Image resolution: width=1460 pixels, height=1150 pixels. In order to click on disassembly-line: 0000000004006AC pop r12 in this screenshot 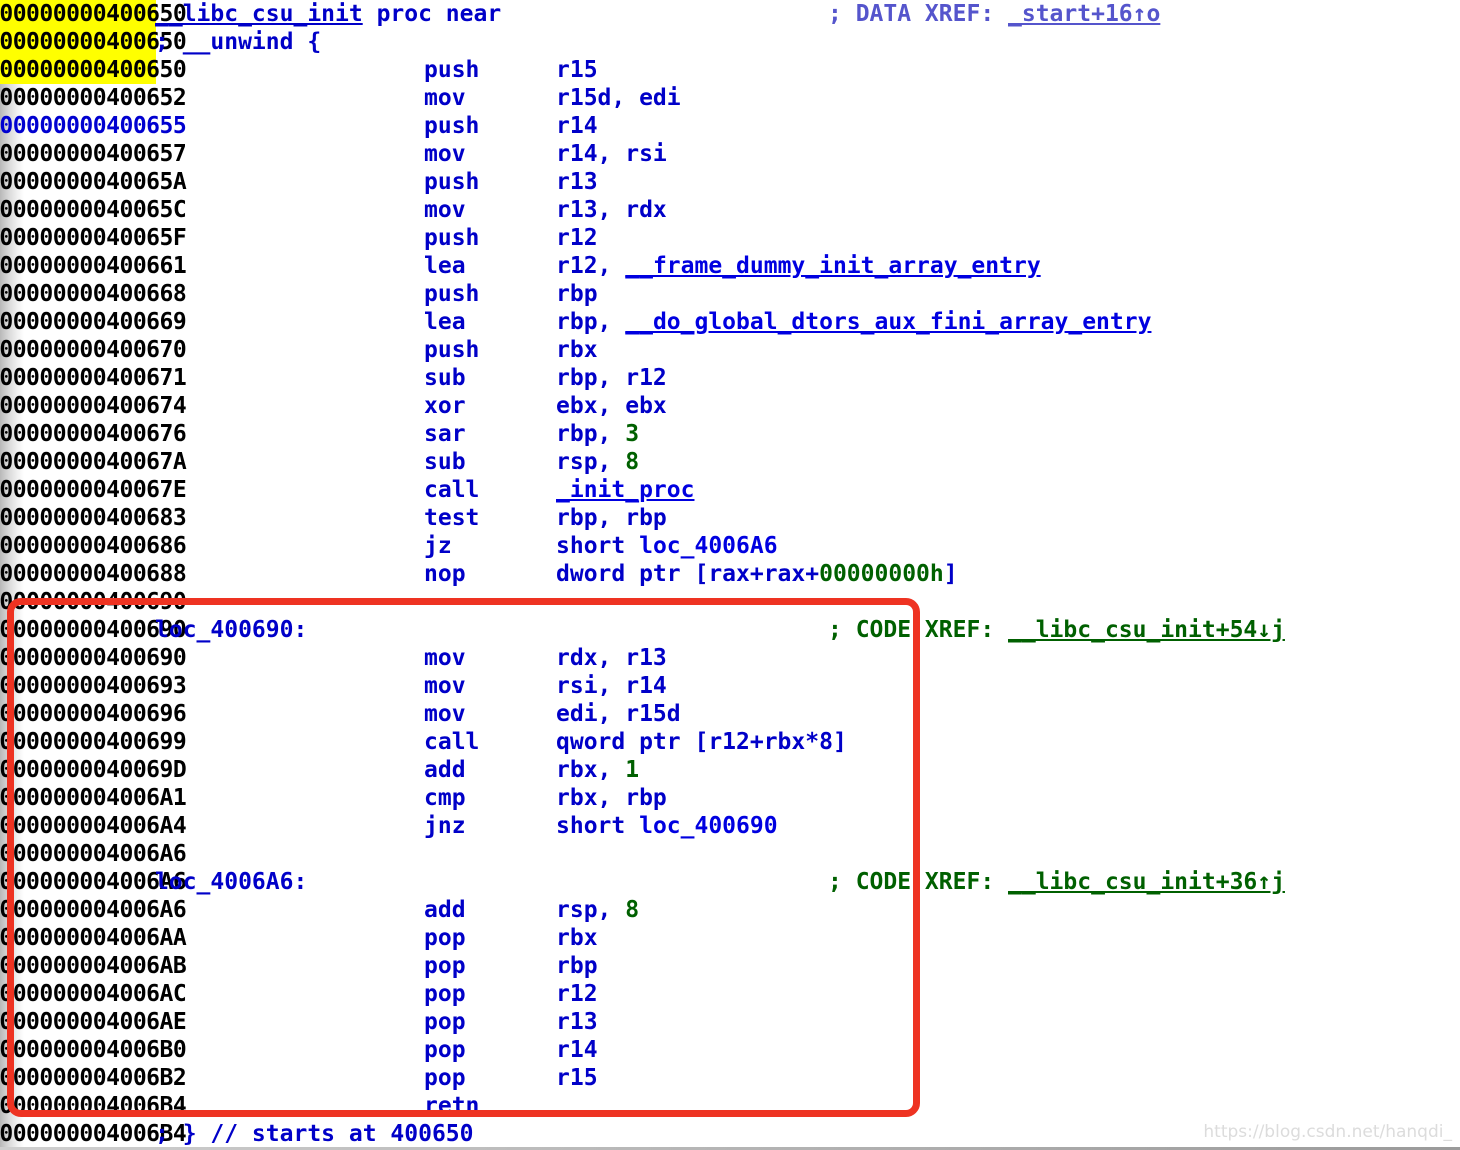, I will do `click(730, 994)`.